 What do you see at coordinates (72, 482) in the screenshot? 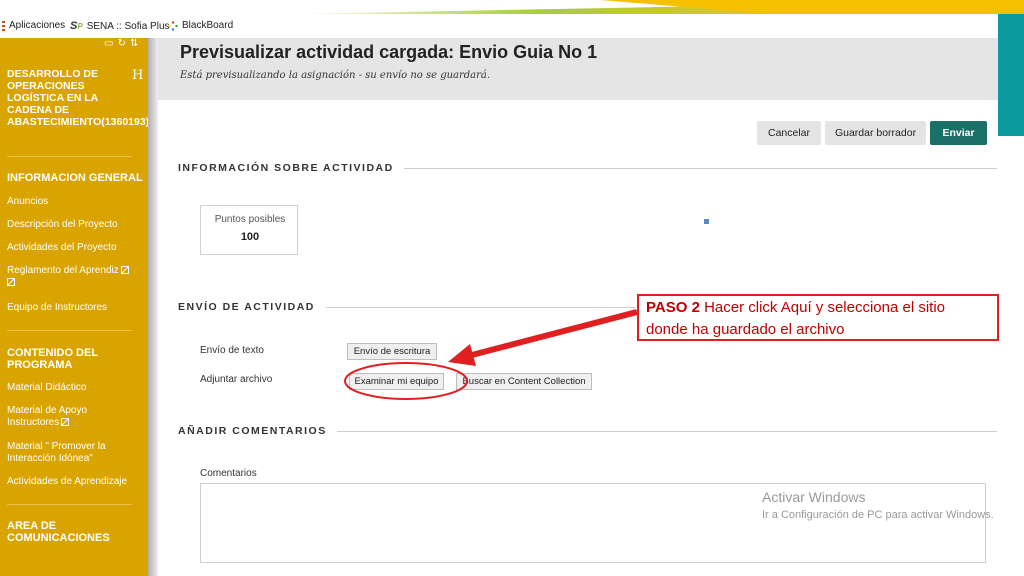
I see `sidebar-item-actividades-aprendizaje: Actividades de Aprendizaje` at bounding box center [72, 482].